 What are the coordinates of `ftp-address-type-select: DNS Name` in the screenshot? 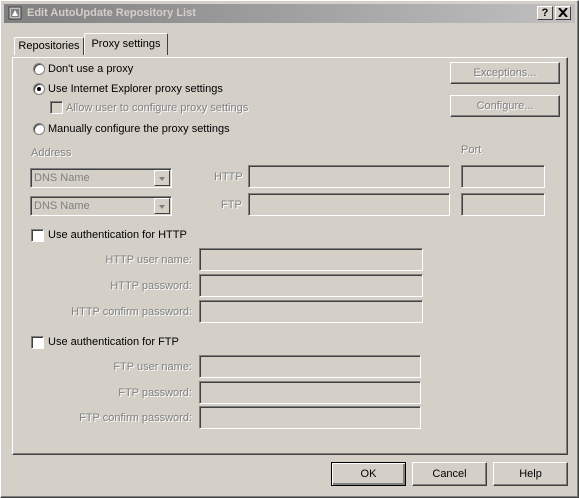 It's located at (101, 206).